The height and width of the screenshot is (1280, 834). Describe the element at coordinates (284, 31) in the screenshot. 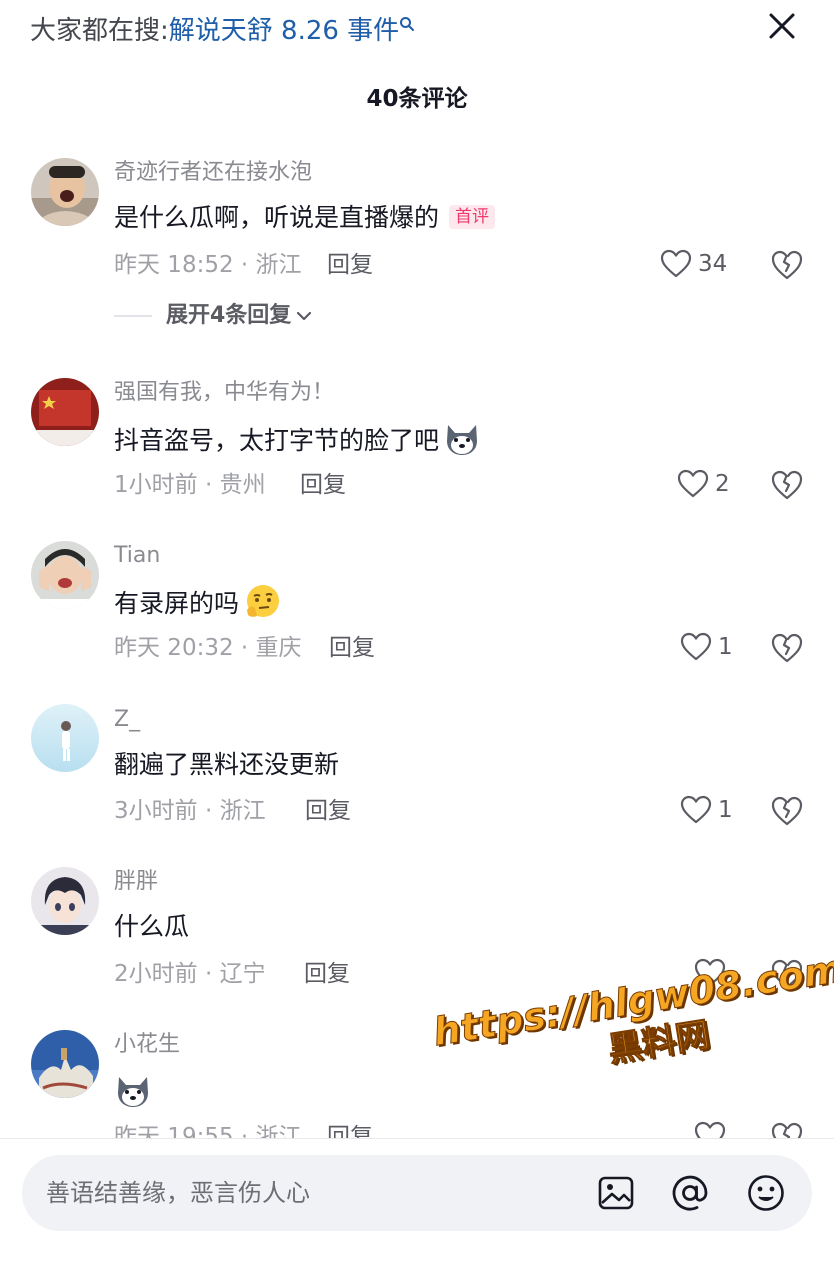

I see `trending-search-query: 解说天舒 8.26 事件` at that location.